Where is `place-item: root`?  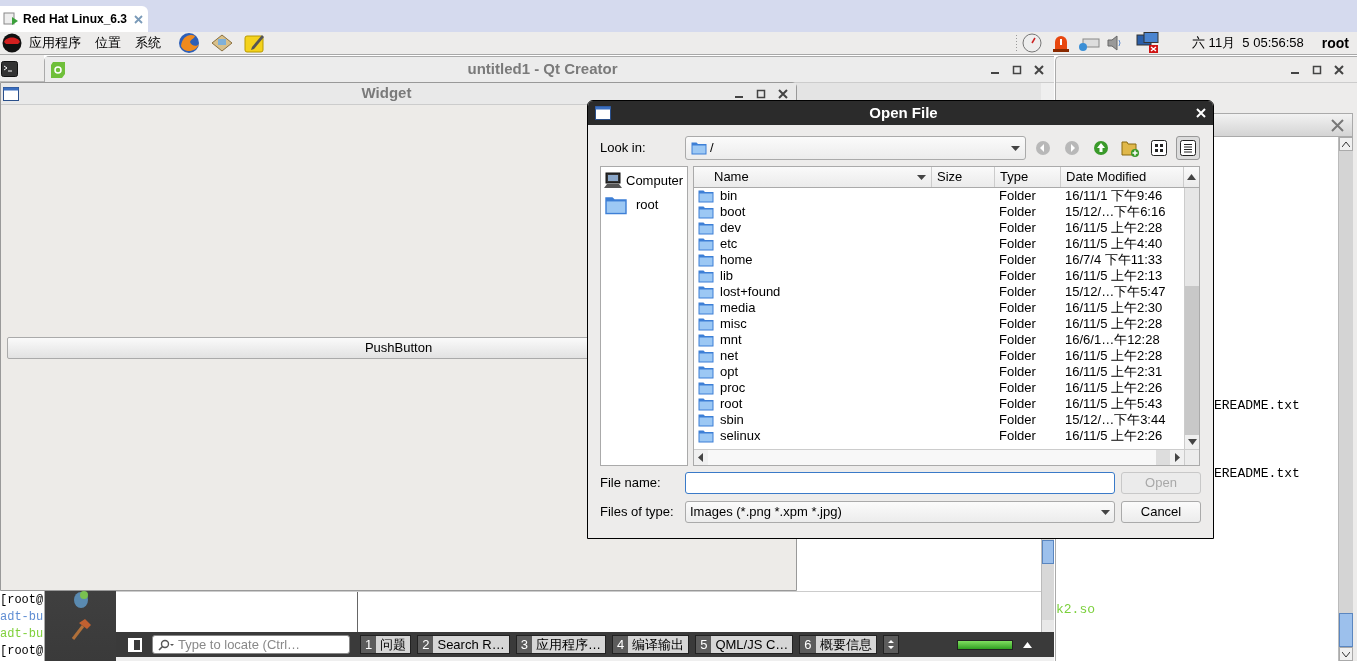 place-item: root is located at coordinates (644, 204).